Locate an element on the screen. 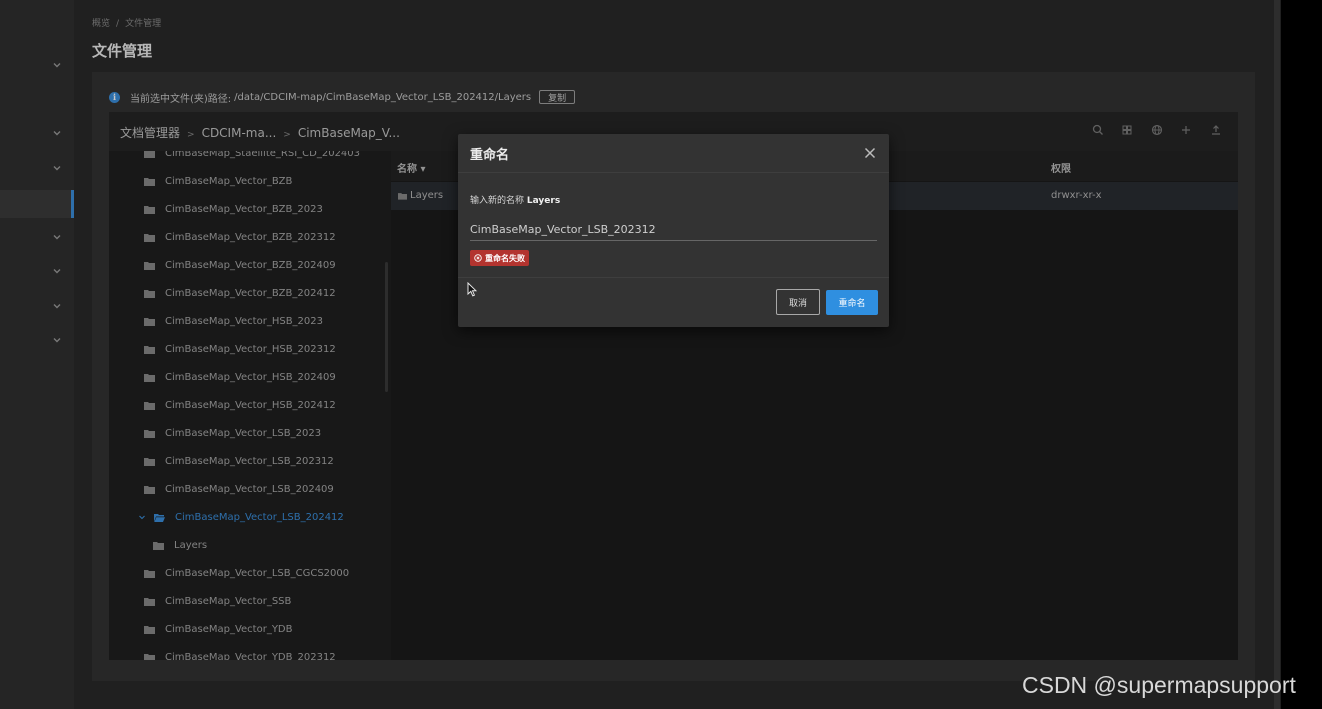  screen-margin is located at coordinates (1301, 354).